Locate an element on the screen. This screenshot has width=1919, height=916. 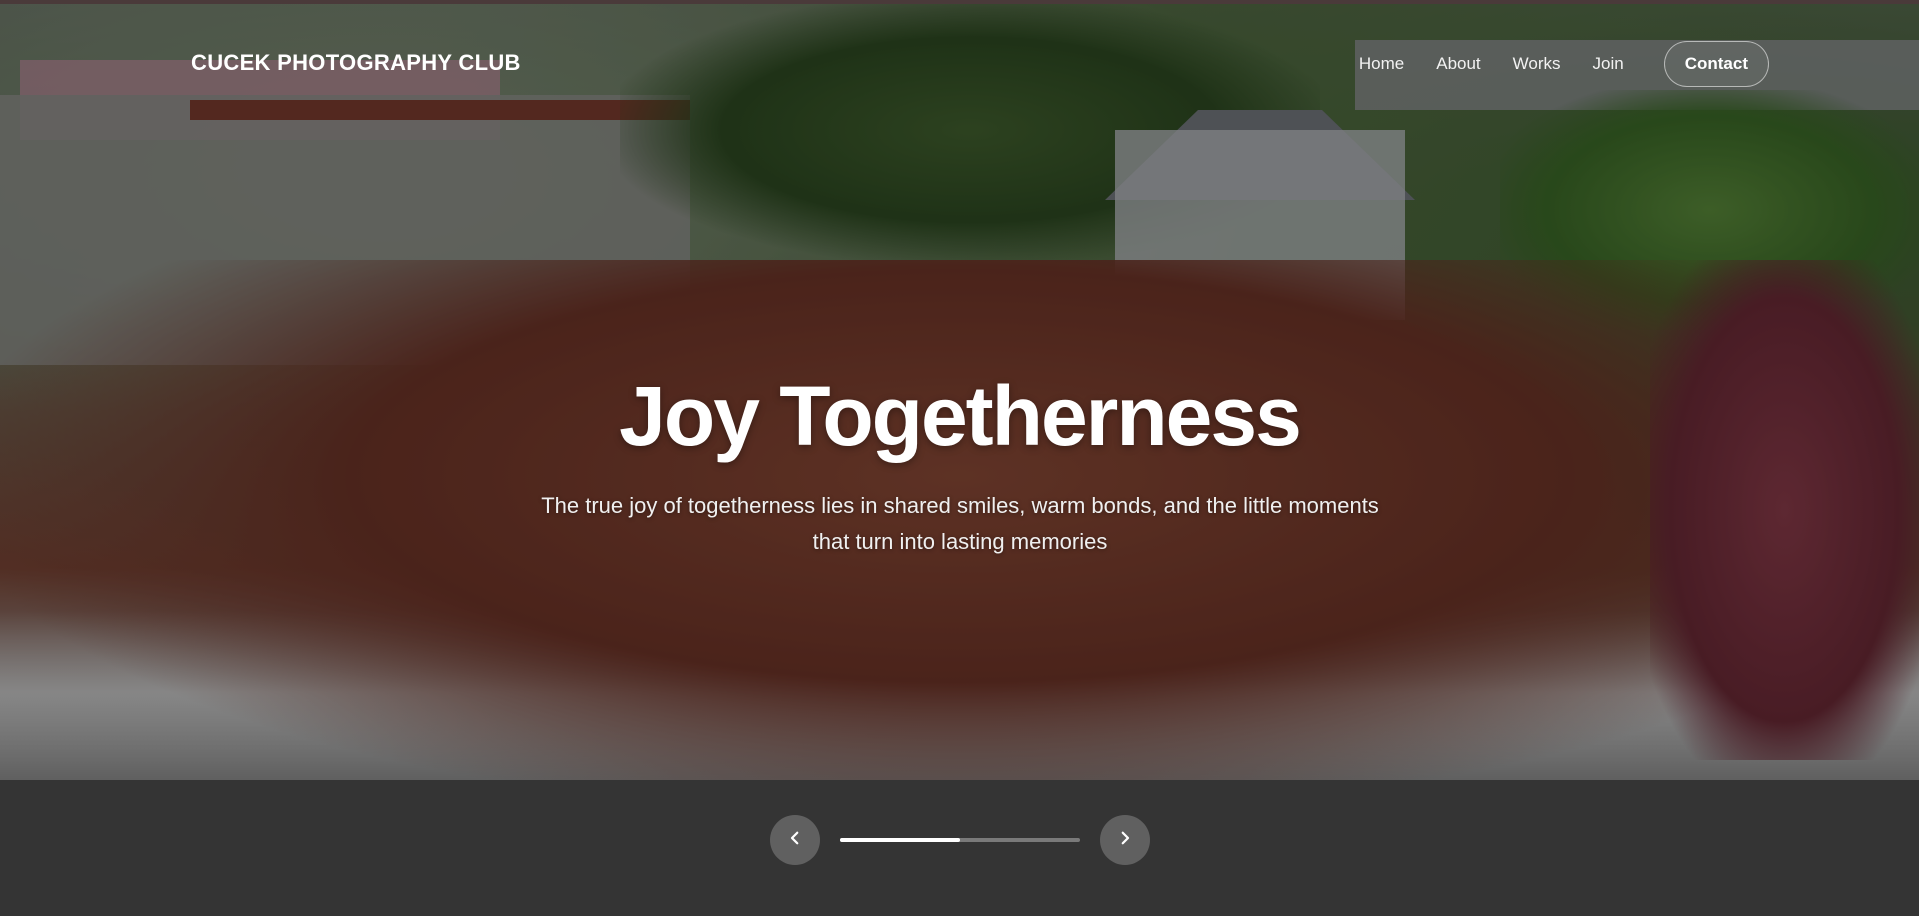
site-title: CUCEK PHOTOGRAPHY CLUB is located at coordinates (356, 63).